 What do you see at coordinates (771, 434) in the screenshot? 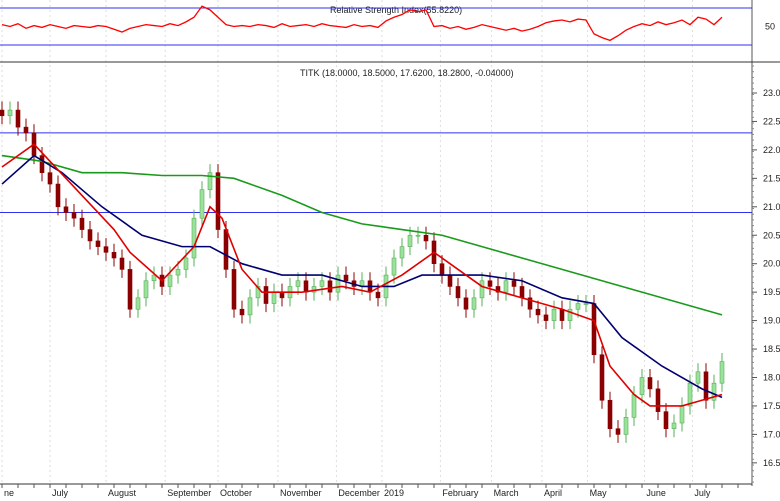
I see `y-tick-label: 17.0` at bounding box center [771, 434].